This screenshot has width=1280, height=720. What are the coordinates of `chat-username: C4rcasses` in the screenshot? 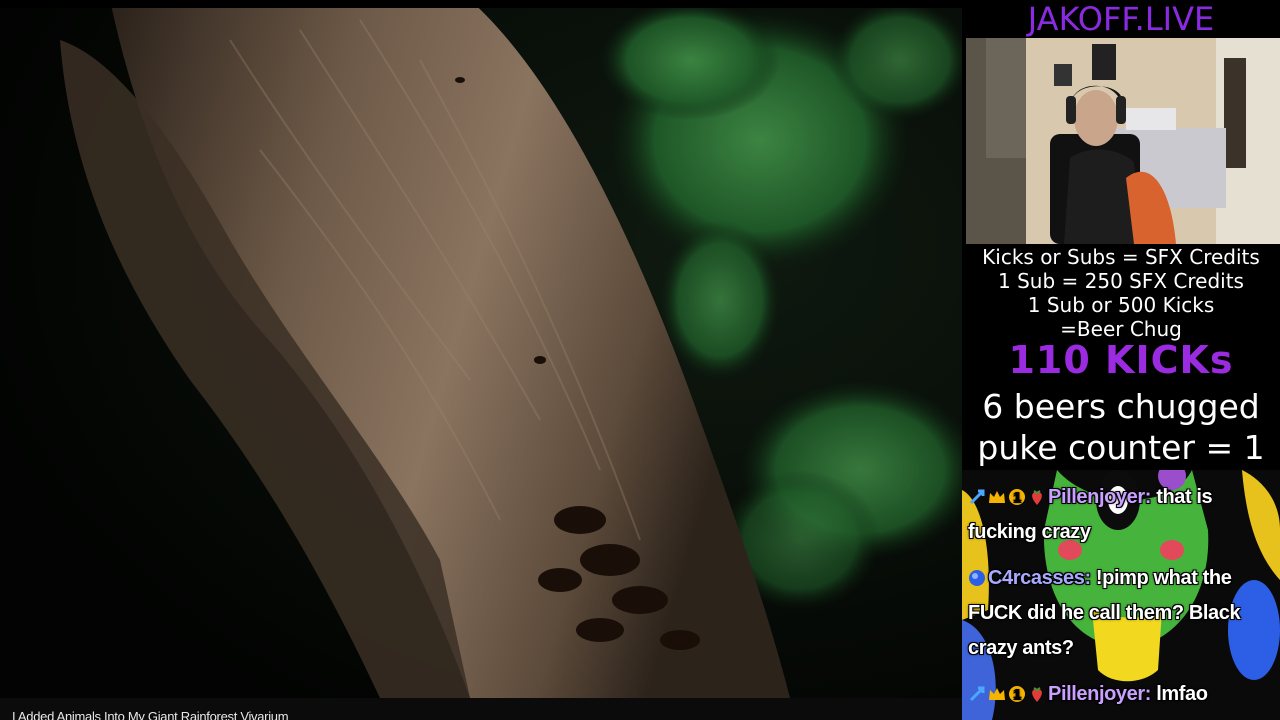 It's located at (1036, 578).